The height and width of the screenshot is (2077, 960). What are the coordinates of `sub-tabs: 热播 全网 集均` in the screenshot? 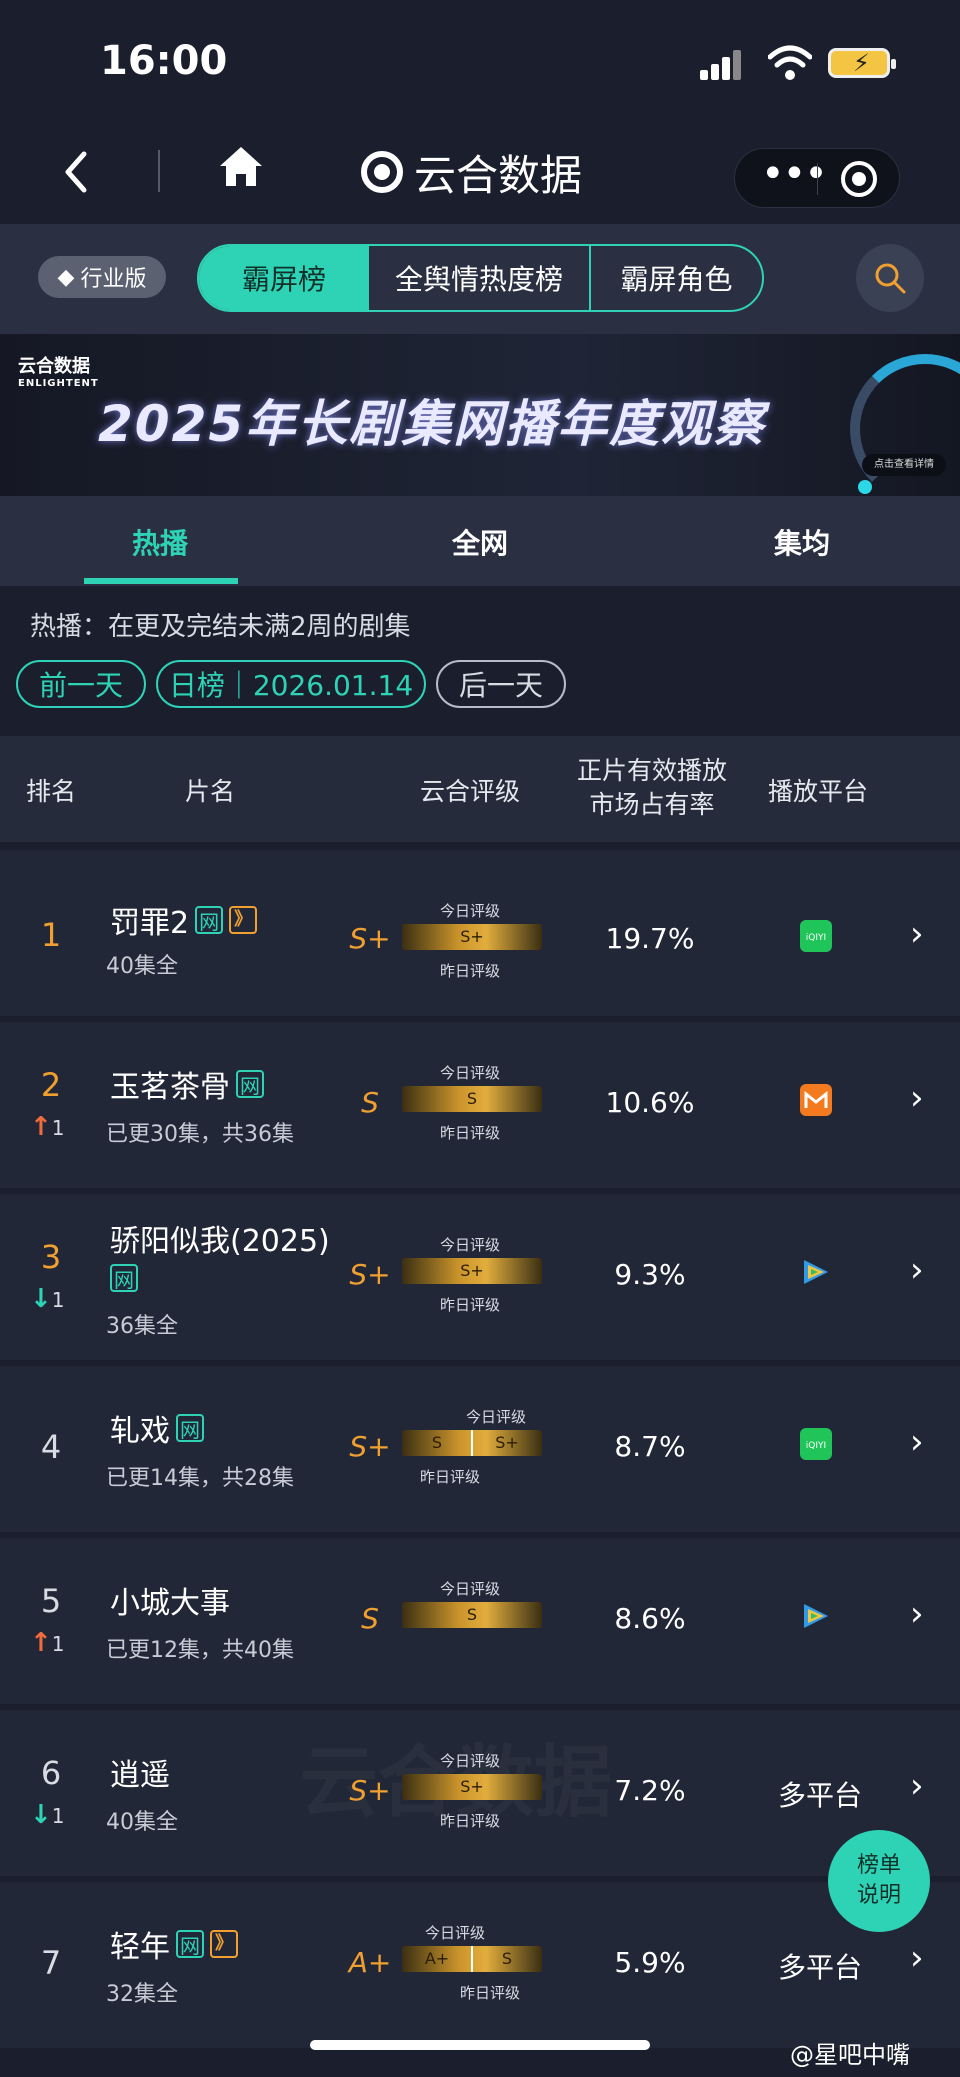 It's located at (480, 541).